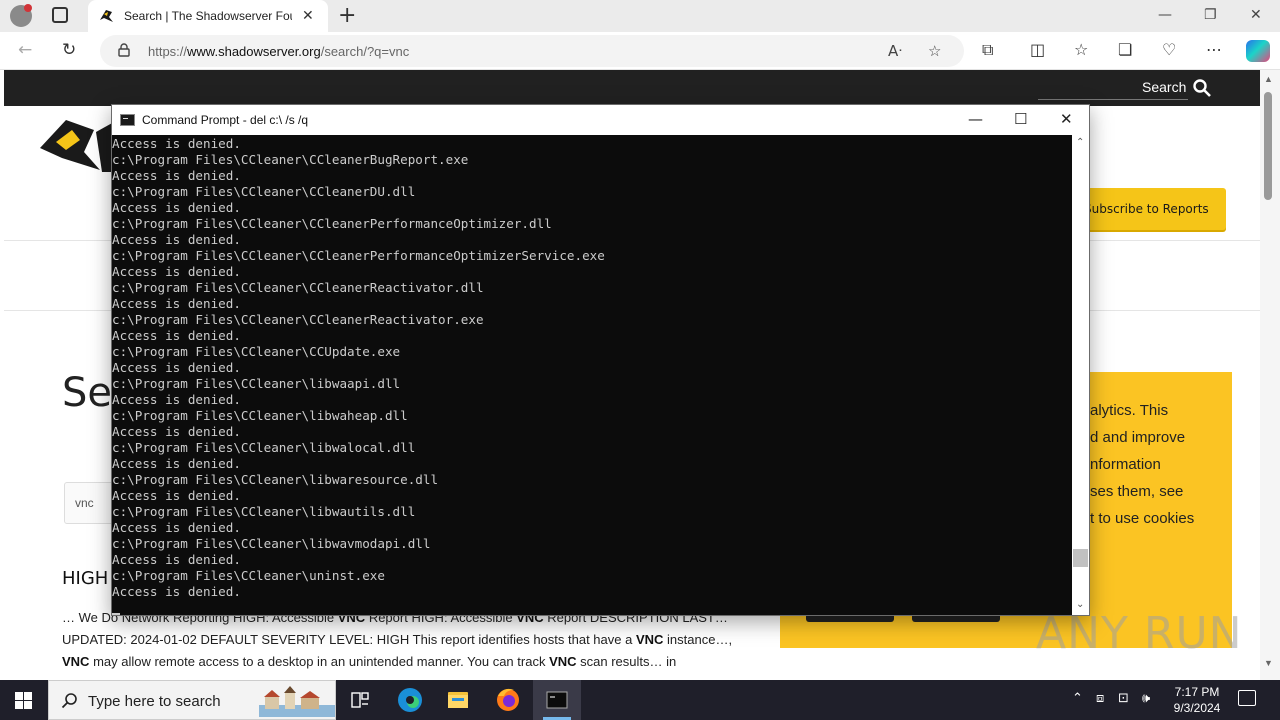  What do you see at coordinates (264, 191) in the screenshot?
I see `console-line: c:\Program Files\CCleaner\CCleanerDU.dll` at bounding box center [264, 191].